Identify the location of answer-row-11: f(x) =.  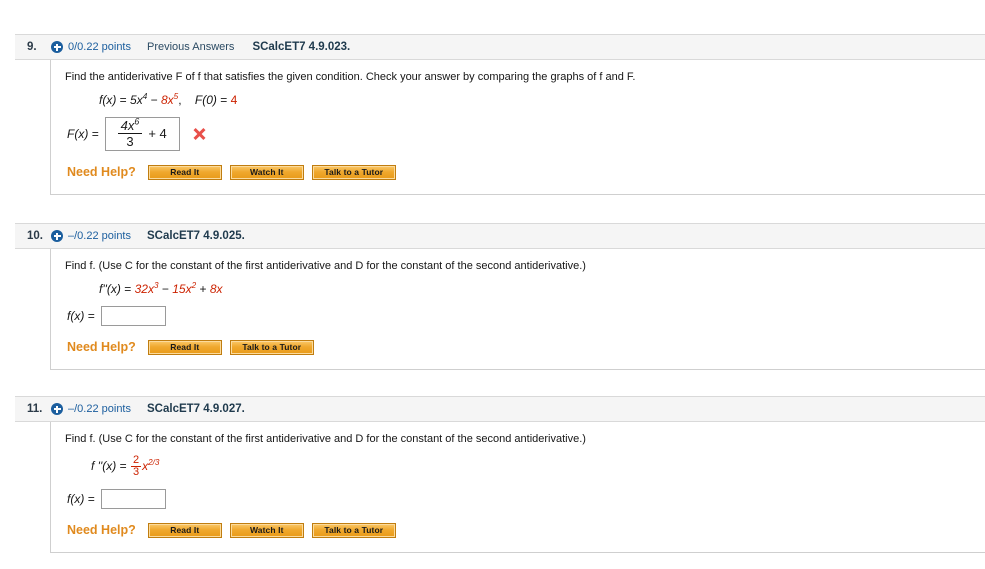
(526, 498).